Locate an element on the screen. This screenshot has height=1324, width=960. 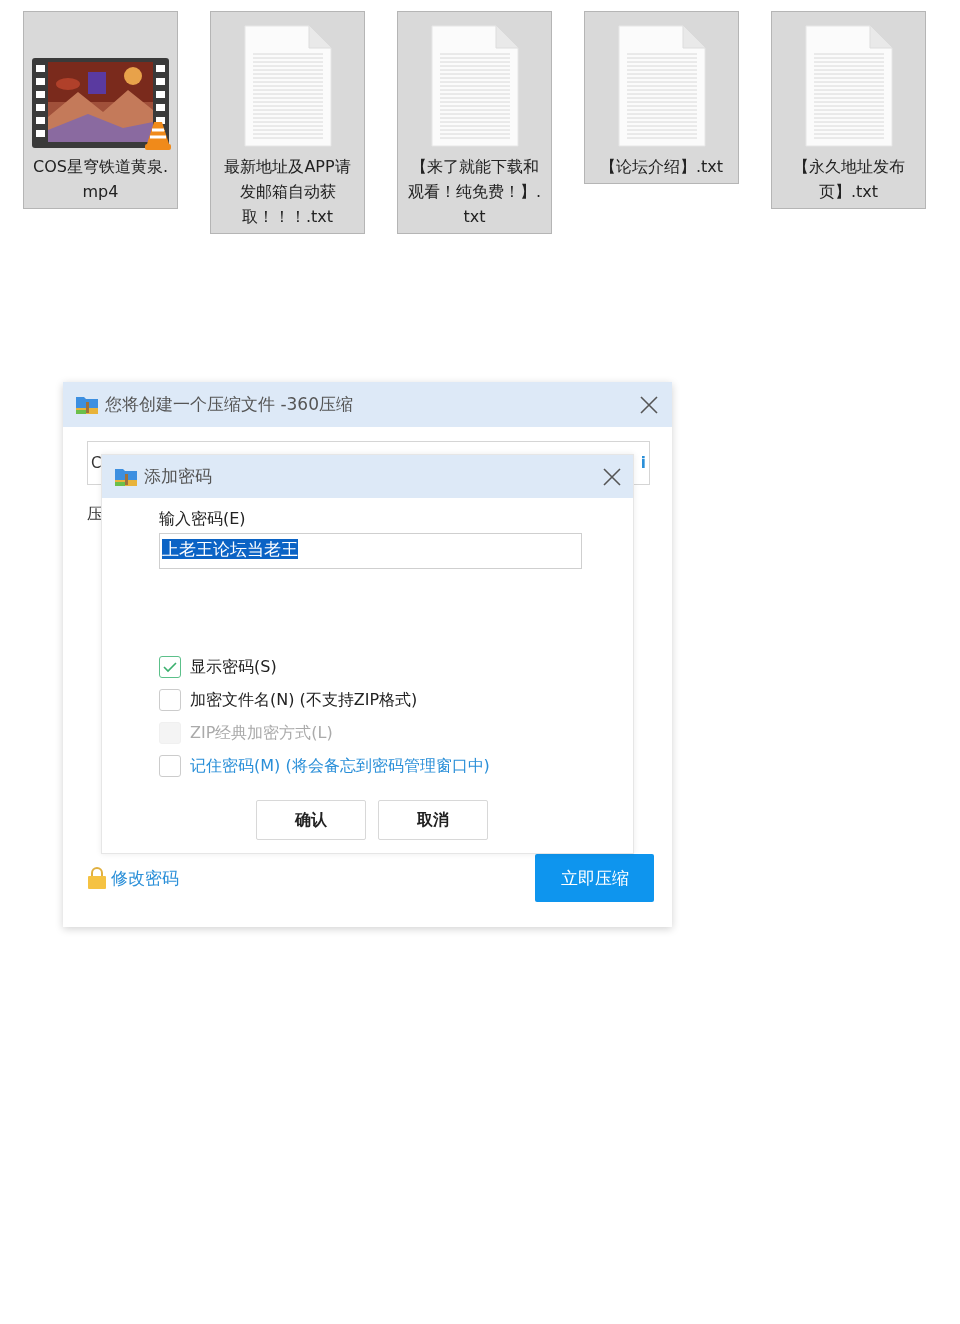
file-name: COS星穹铁道黄泉.mp4 is located at coordinates (100, 179).